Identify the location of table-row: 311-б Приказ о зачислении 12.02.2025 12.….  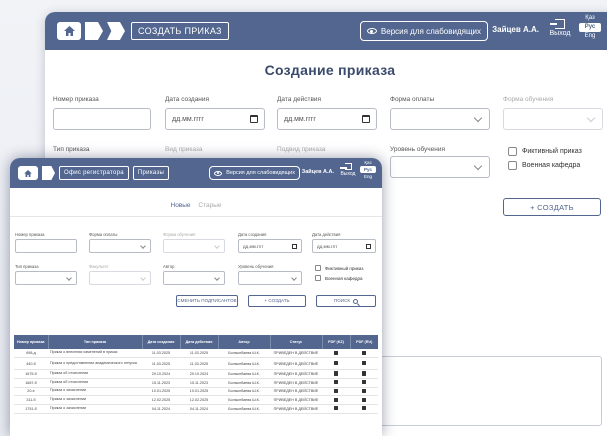
(196, 400).